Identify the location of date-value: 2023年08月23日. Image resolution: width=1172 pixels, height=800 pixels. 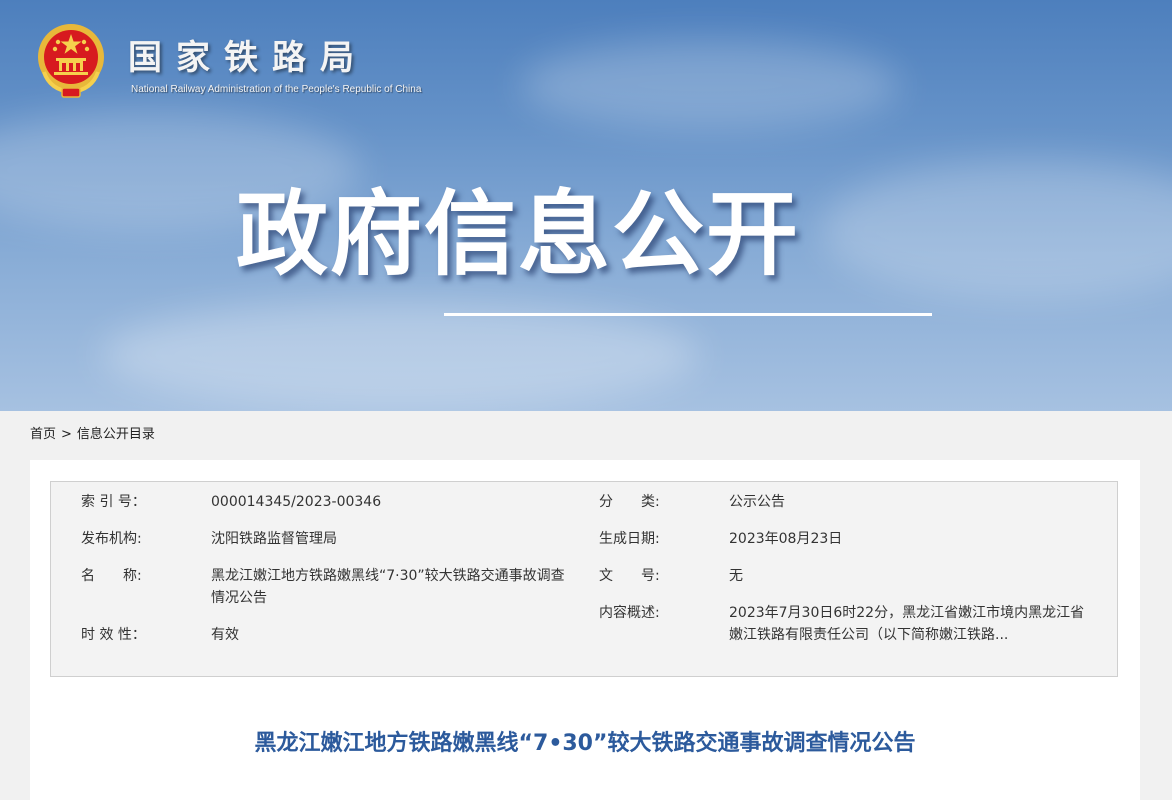
(786, 539).